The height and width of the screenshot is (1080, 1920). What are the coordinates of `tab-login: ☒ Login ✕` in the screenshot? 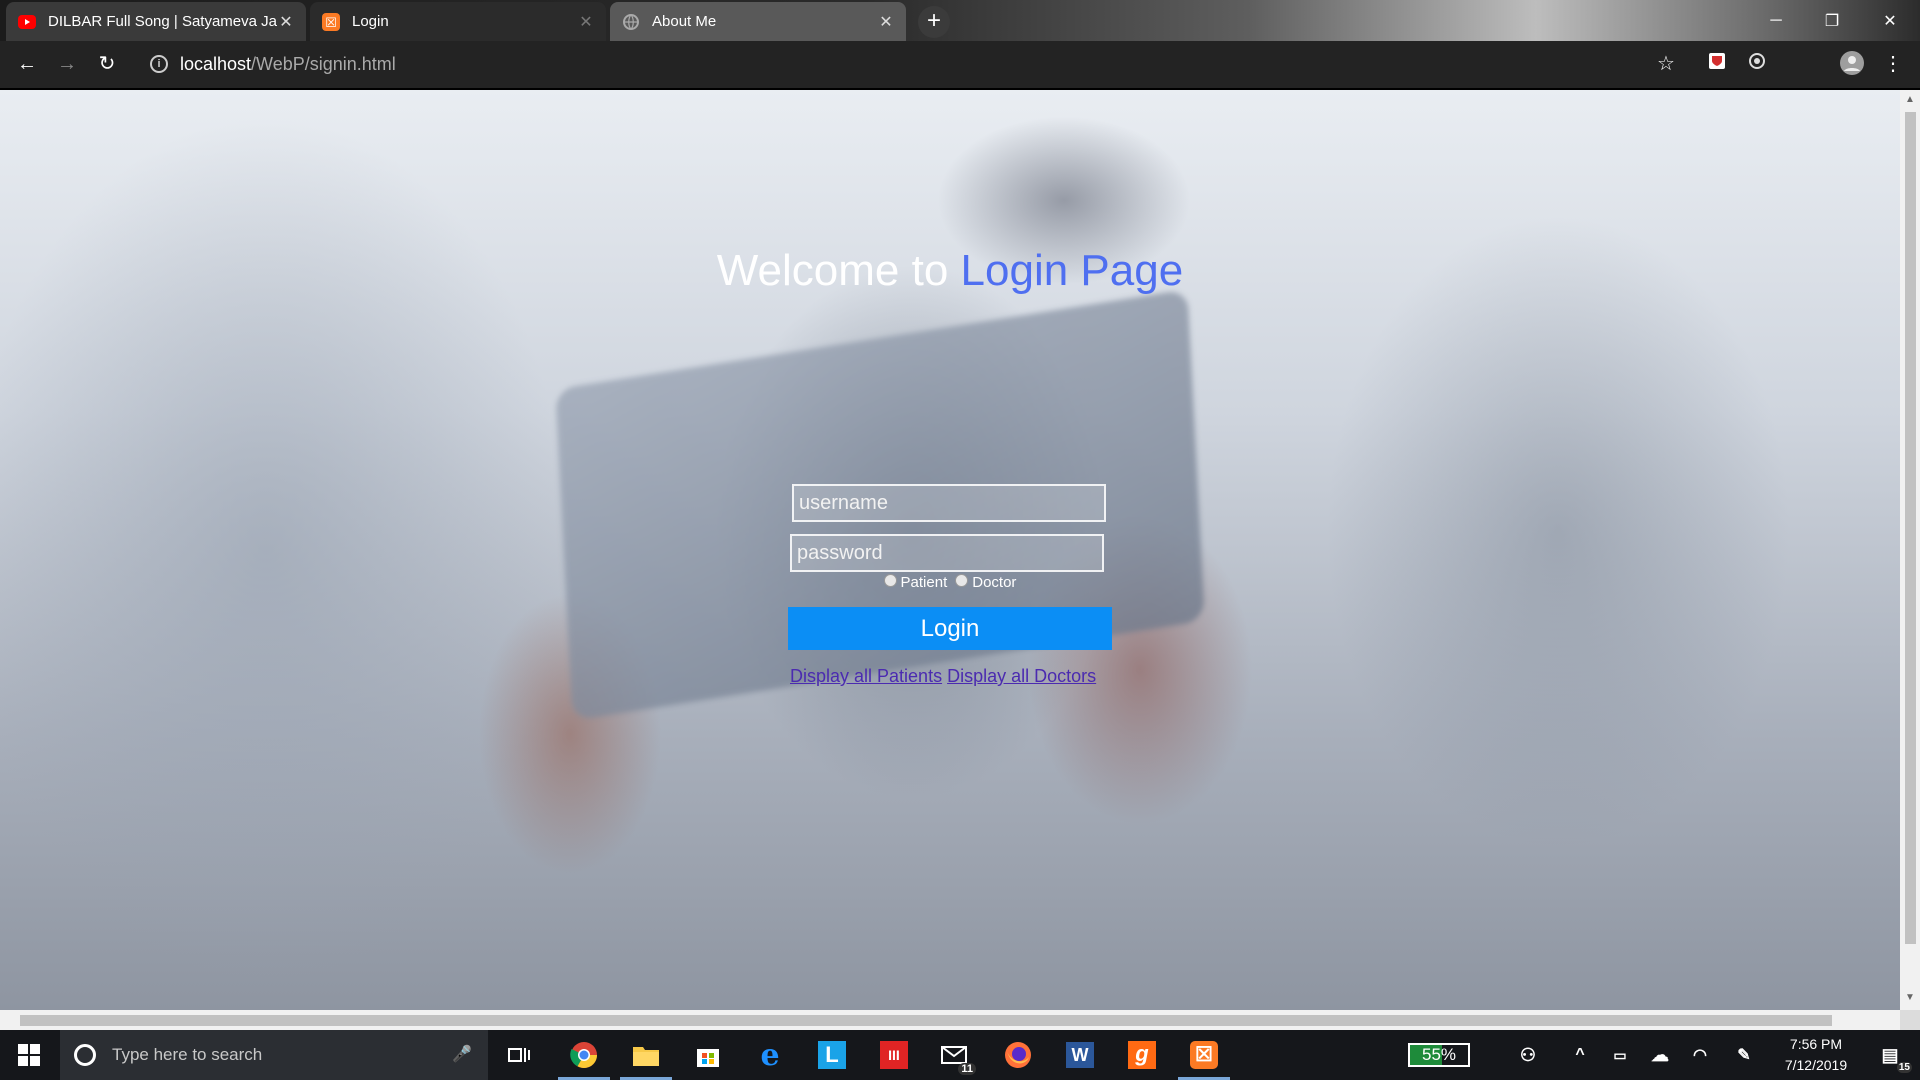 It's located at (458, 21).